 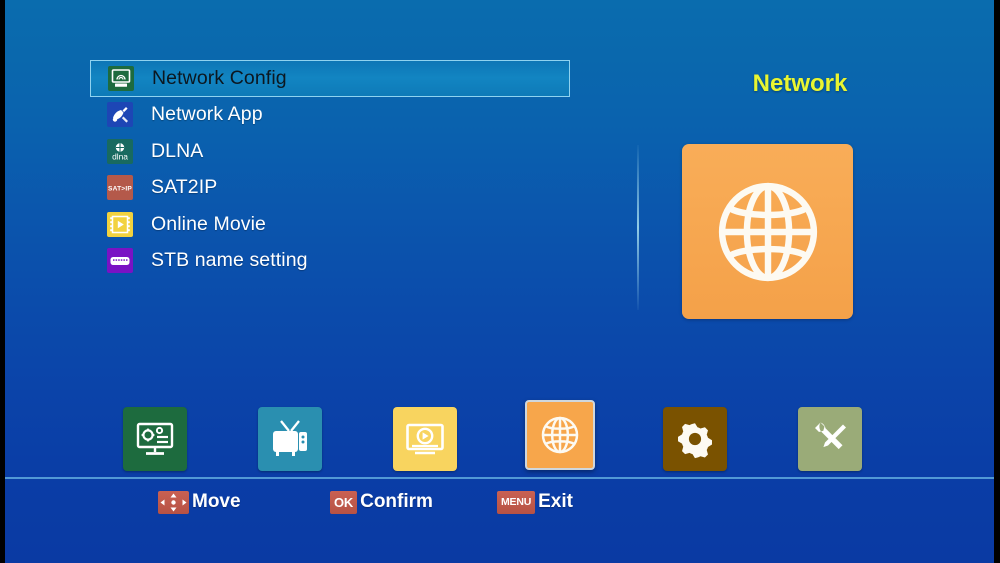 What do you see at coordinates (330, 224) in the screenshot?
I see `menu-item-online-movie: Online Movie` at bounding box center [330, 224].